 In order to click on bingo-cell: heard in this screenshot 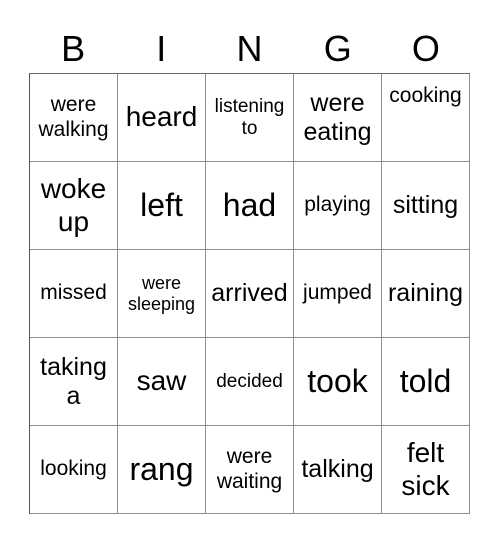, I will do `click(162, 118)`.